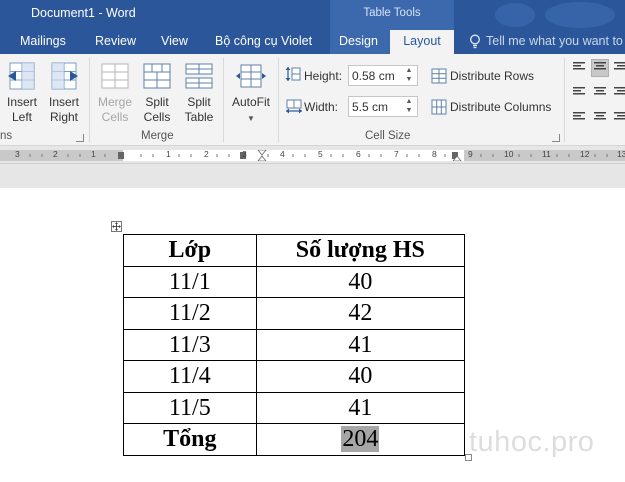 Image resolution: width=625 pixels, height=482 pixels. What do you see at coordinates (190, 313) in the screenshot?
I see `table-cell: 11/2` at bounding box center [190, 313].